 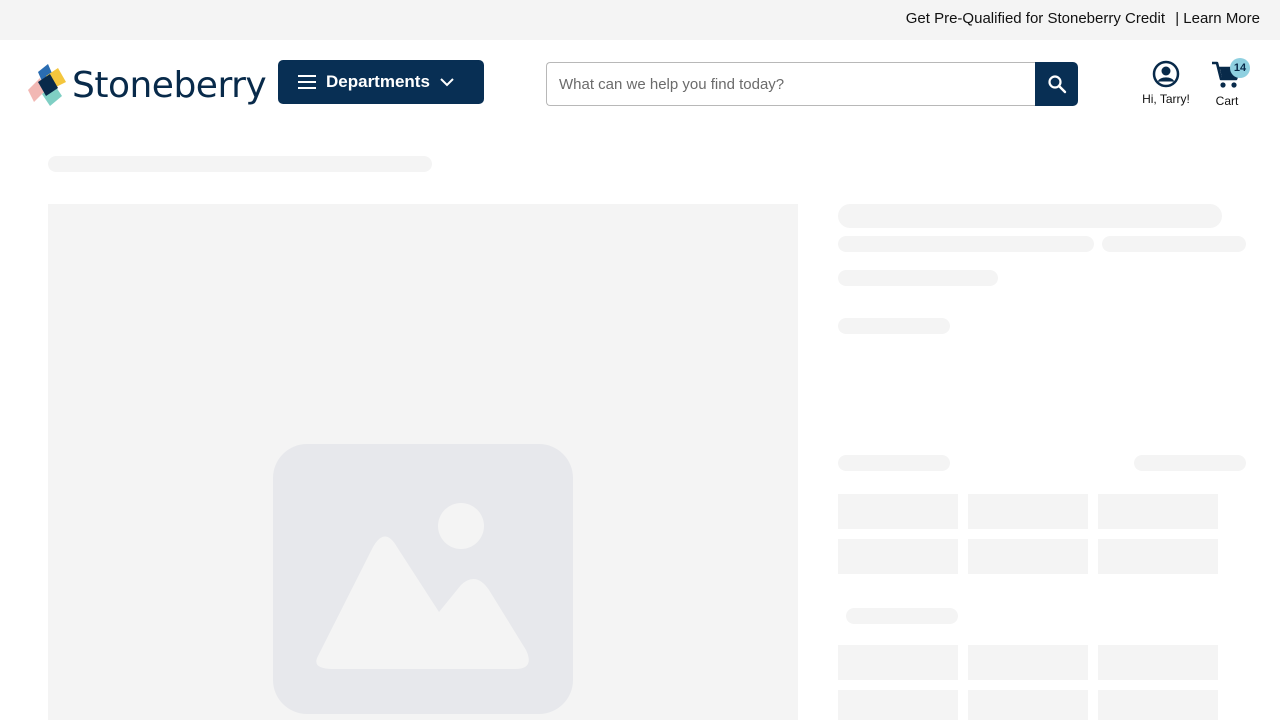 I want to click on breadcrumb-skeleton, so click(x=240, y=164).